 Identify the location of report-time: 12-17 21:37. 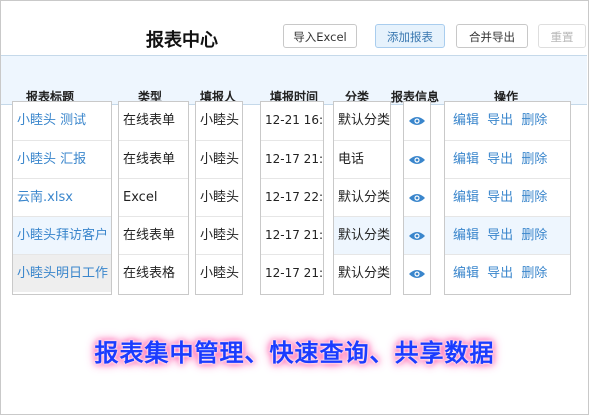
(292, 159).